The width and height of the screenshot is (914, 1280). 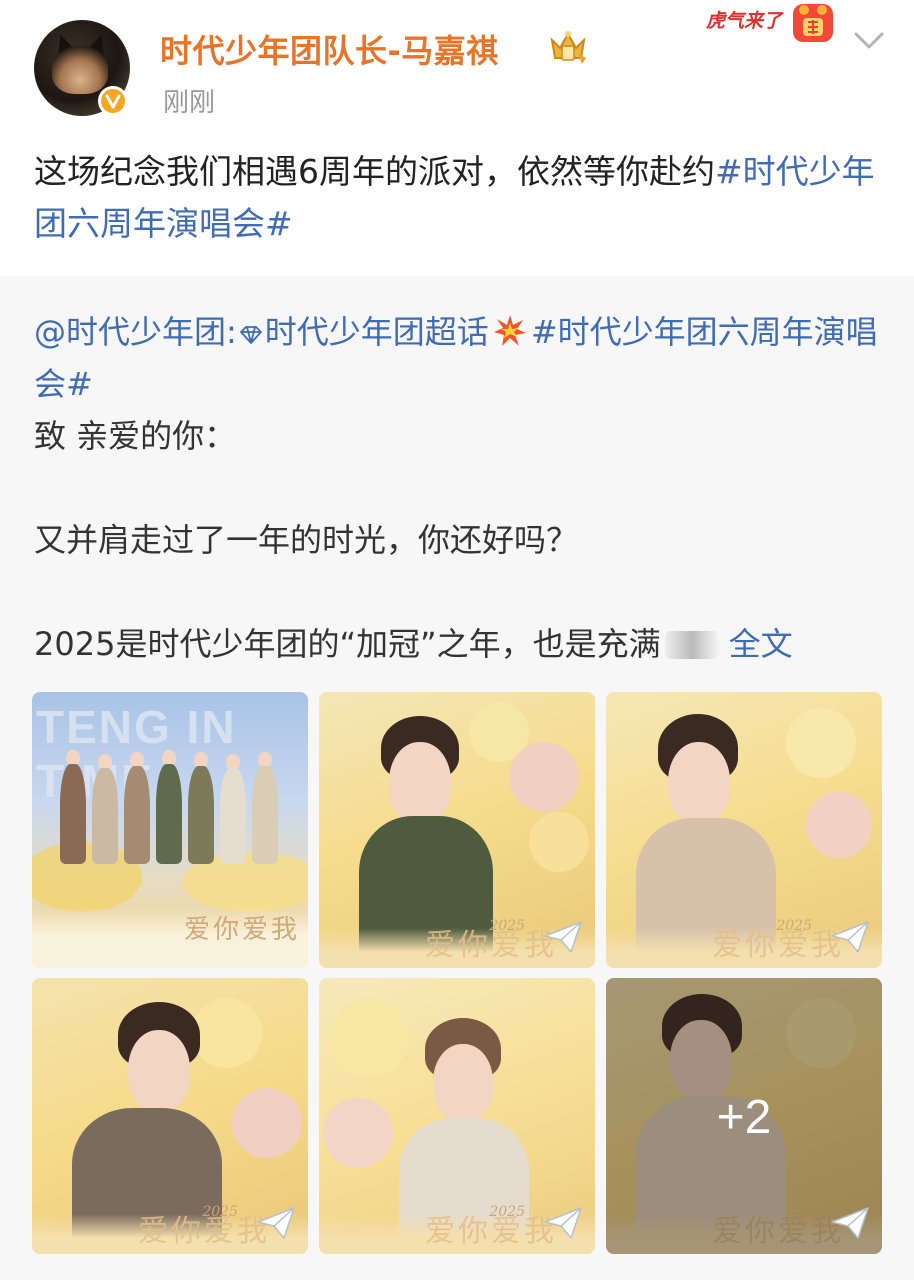 What do you see at coordinates (813, 23) in the screenshot?
I see `paw-icon` at bounding box center [813, 23].